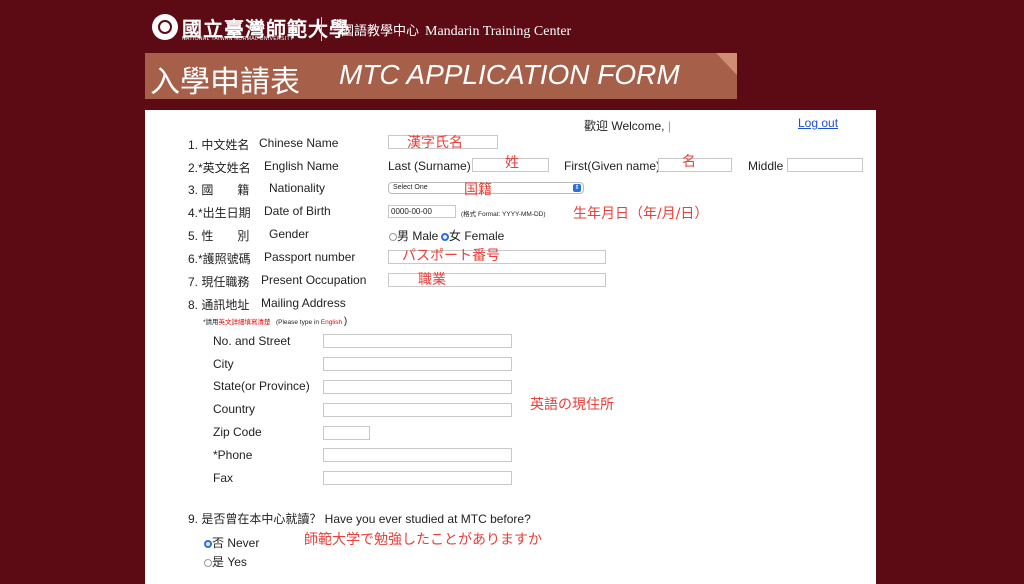 This screenshot has width=1024, height=584. What do you see at coordinates (223, 364) in the screenshot?
I see `city-label: City` at bounding box center [223, 364].